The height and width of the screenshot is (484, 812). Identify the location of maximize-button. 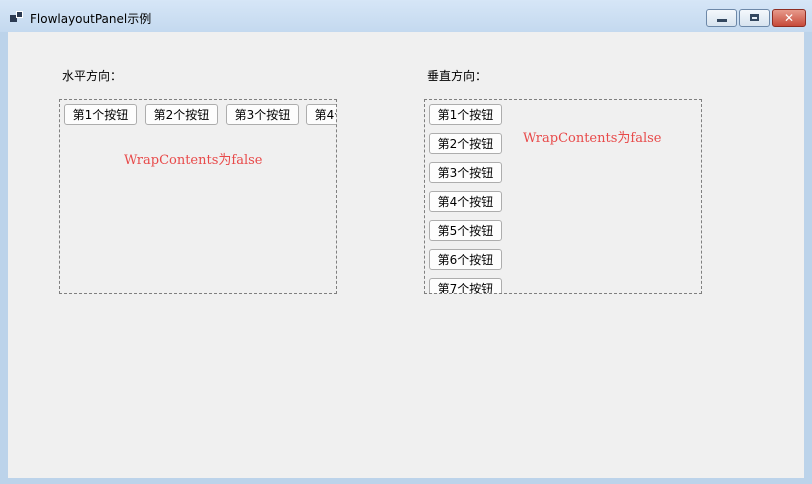
(754, 18).